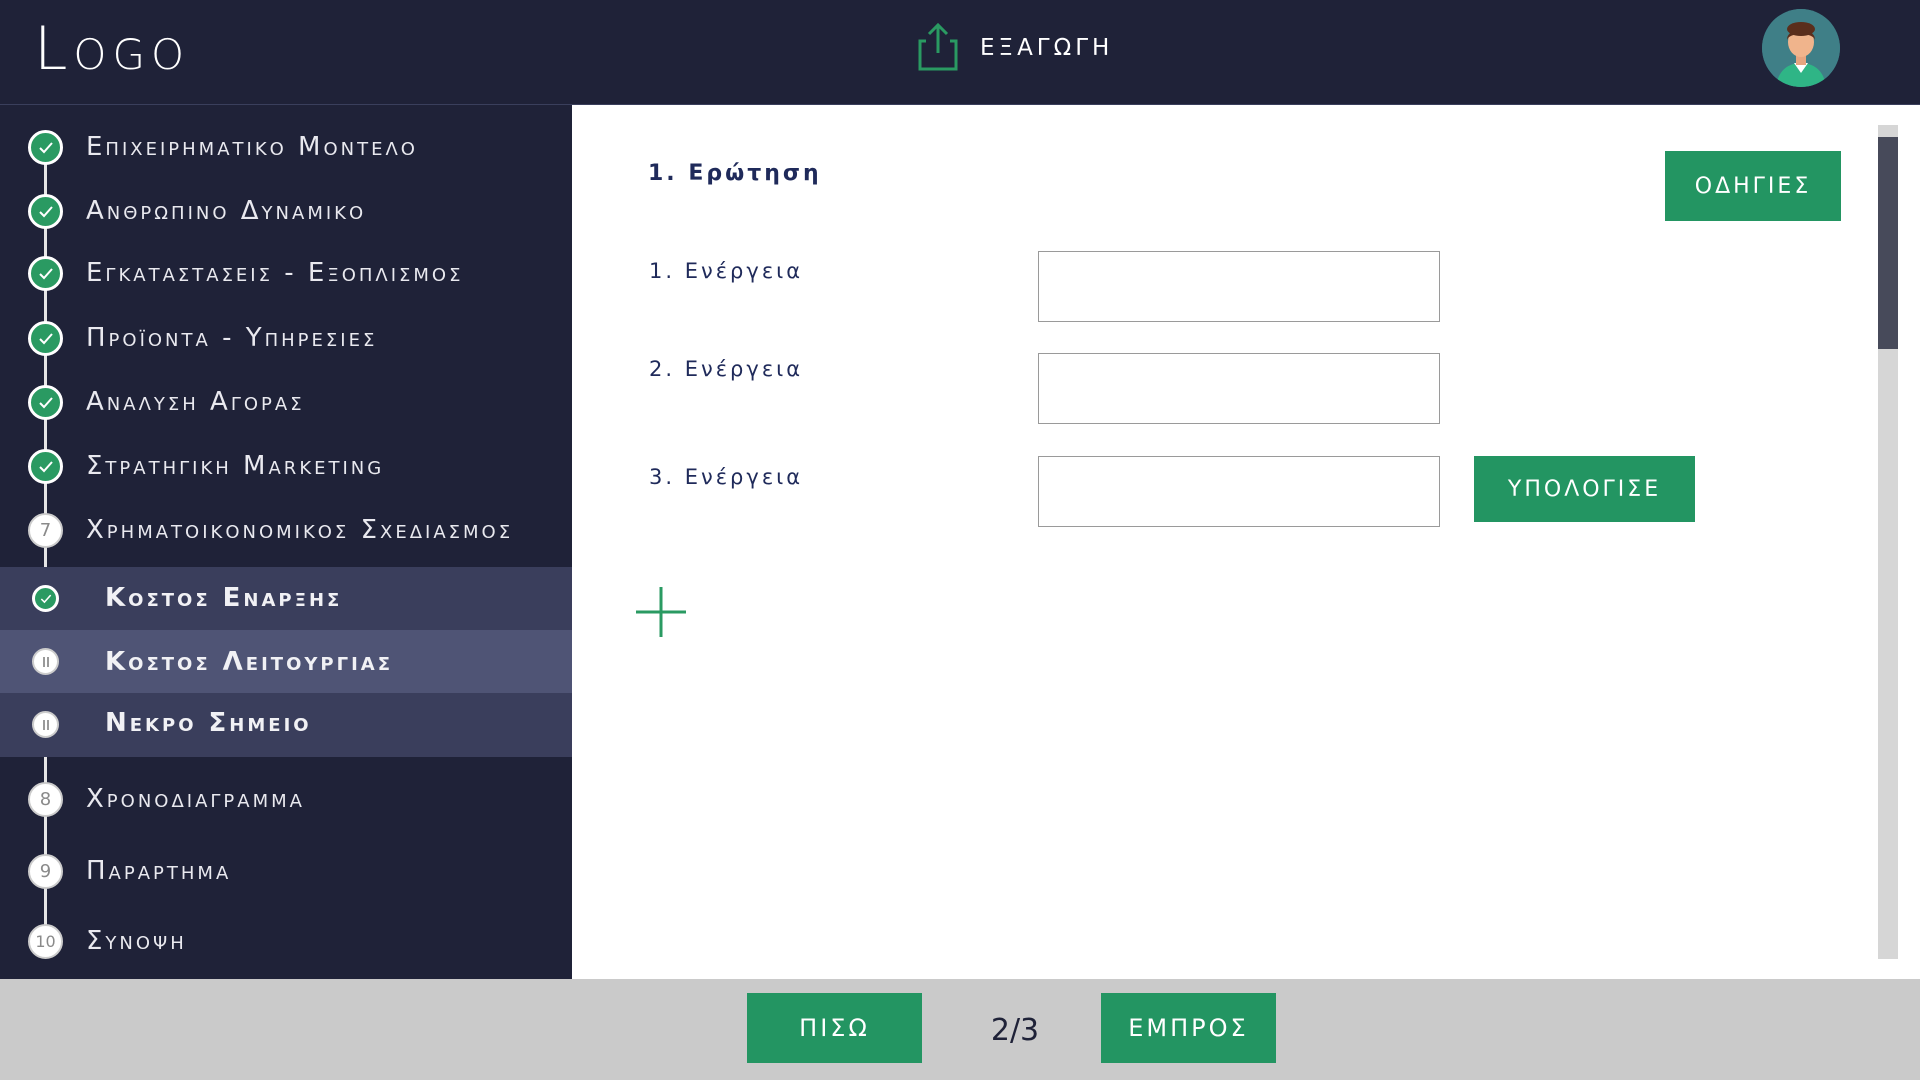 The height and width of the screenshot is (1080, 1920). I want to click on sidebar-item-label: Επιχειρηματικο Μοντελο, so click(252, 147).